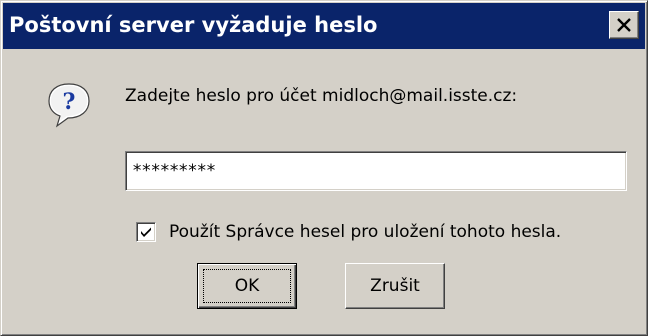  I want to click on close-icon, so click(624, 25).